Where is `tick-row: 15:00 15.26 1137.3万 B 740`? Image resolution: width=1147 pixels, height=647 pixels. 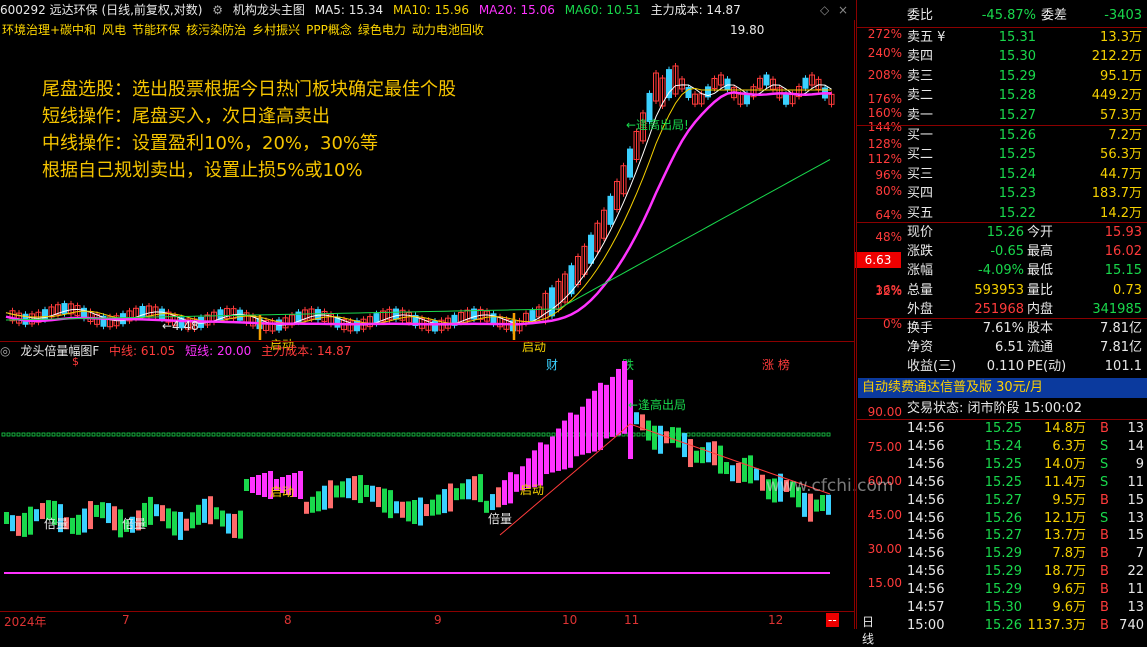
tick-row: 15:00 15.26 1137.3万 B 740 is located at coordinates (1001, 626).